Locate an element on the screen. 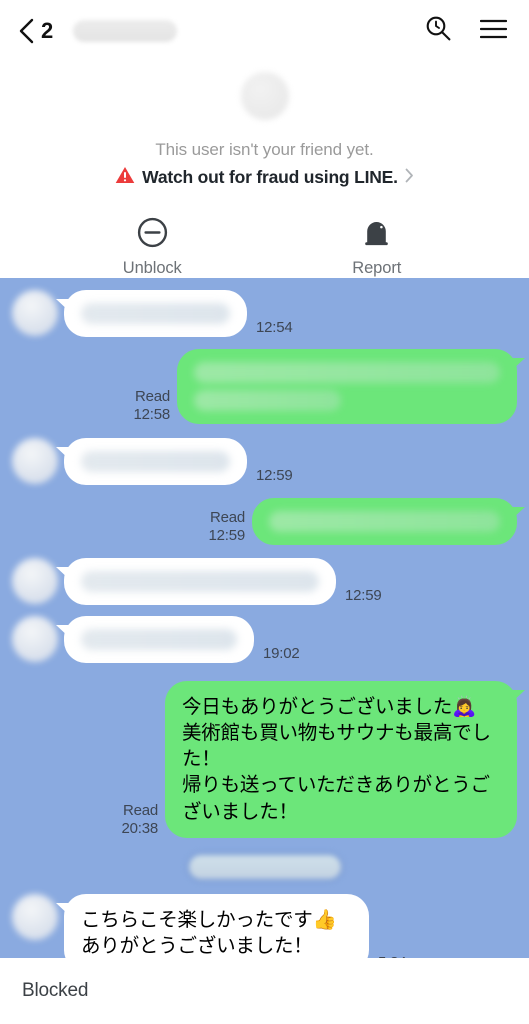 The height and width of the screenshot is (1024, 529). message-time: 12:58 is located at coordinates (151, 414).